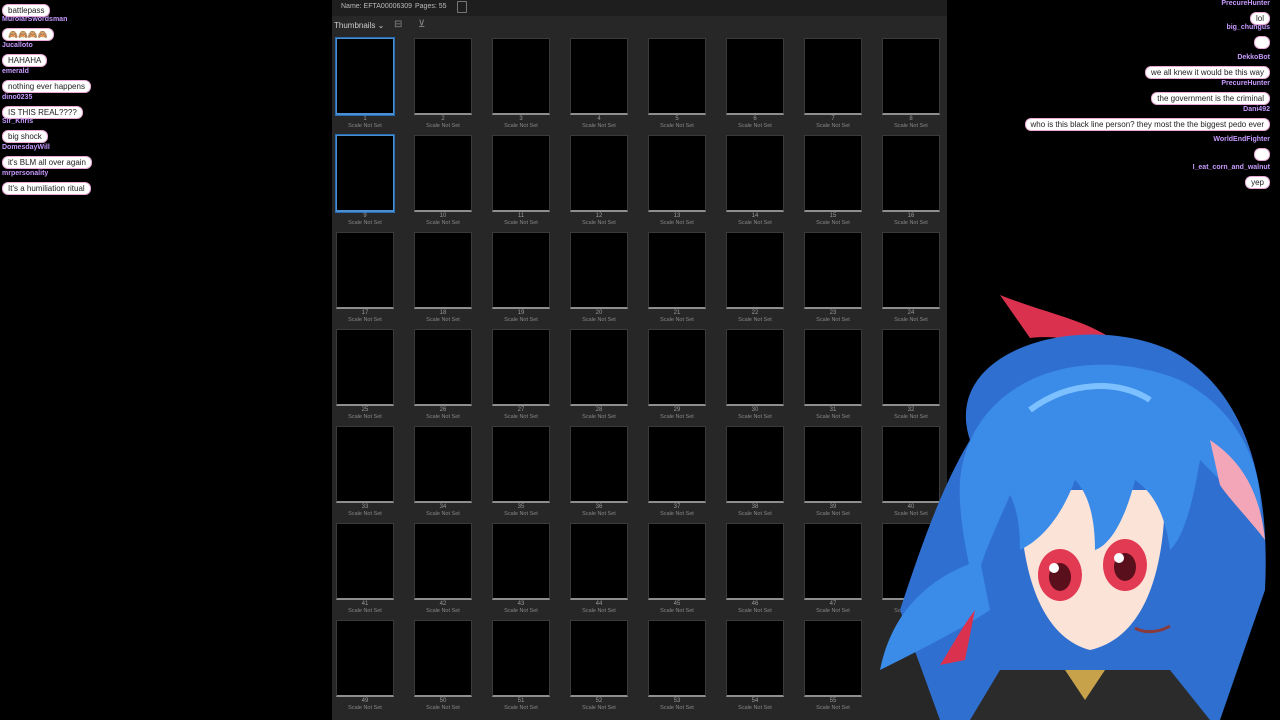 This screenshot has height=720, width=1280. What do you see at coordinates (25, 60) in the screenshot?
I see `chat-bubble: HAHAHA` at bounding box center [25, 60].